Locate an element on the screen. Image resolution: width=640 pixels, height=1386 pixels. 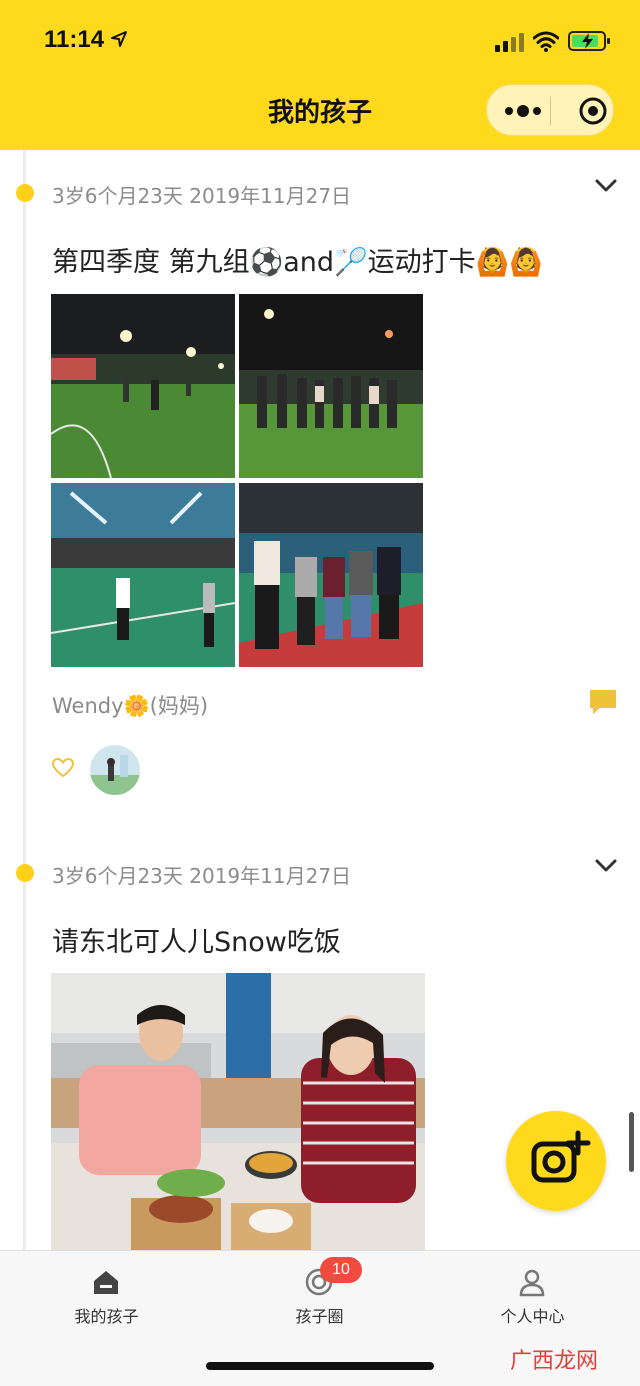
heart-icon is located at coordinates (63, 768).